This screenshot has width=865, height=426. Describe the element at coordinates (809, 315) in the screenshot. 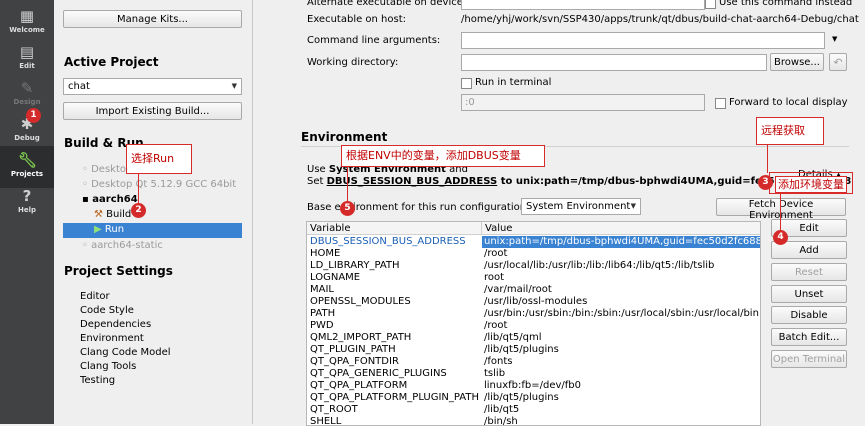

I see `disable-button: Disable` at that location.